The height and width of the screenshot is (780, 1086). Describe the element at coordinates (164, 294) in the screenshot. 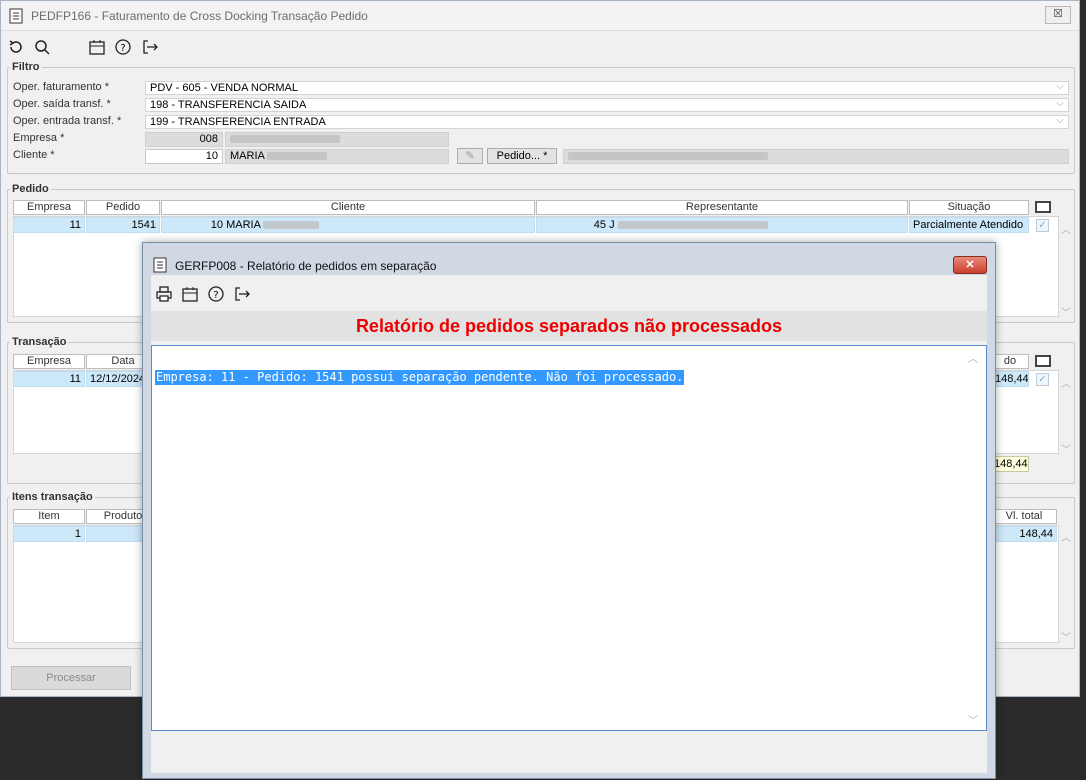

I see `print-icon` at that location.